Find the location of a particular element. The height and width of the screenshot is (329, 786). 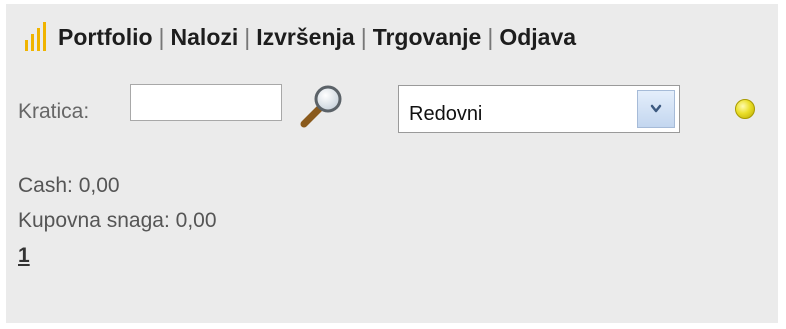

page-number-link: 1 is located at coordinates (24, 256).